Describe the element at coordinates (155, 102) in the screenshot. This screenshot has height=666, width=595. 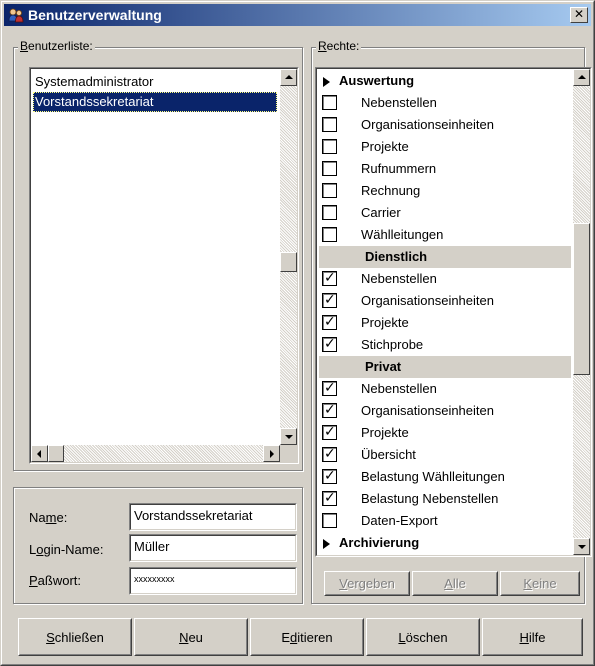
I see `user-list-item: Vorstandssekretariat` at that location.